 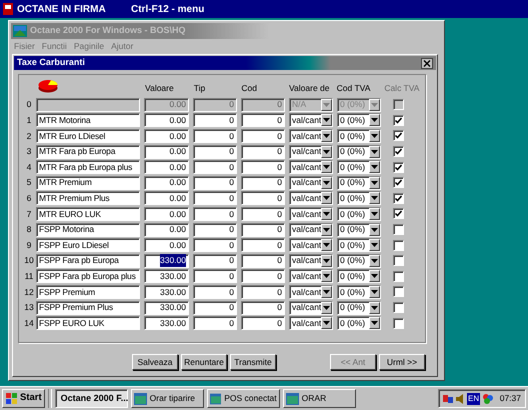 What do you see at coordinates (88, 120) in the screenshot?
I see `name-field: MTR Motorina` at bounding box center [88, 120].